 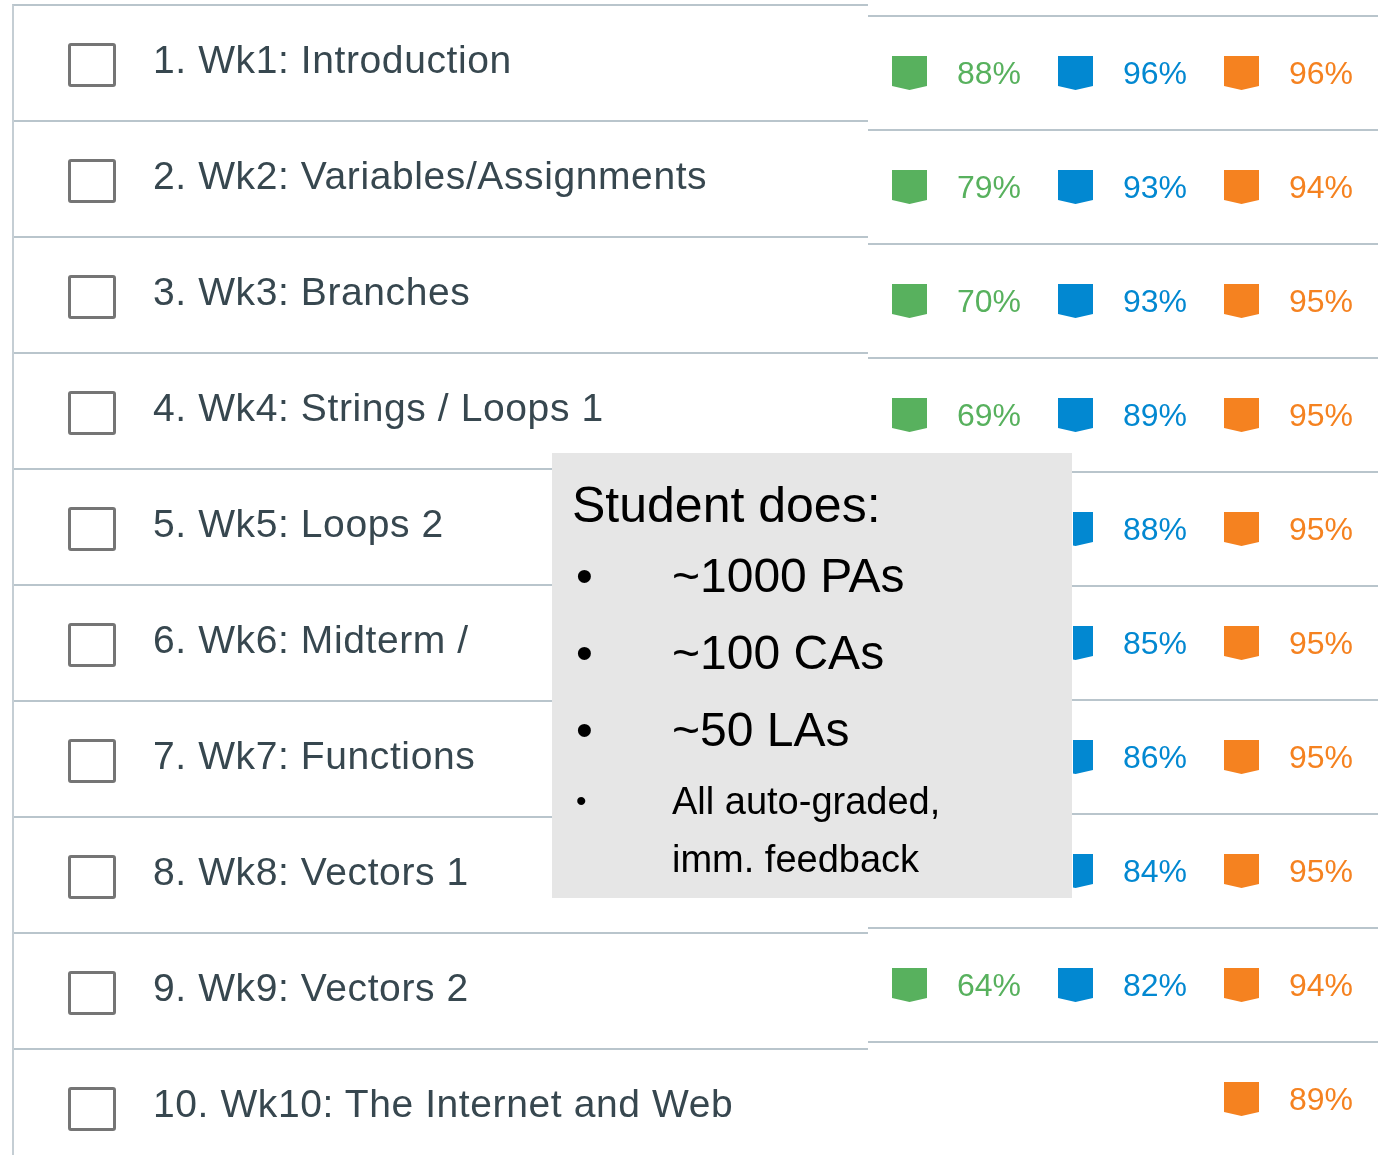 What do you see at coordinates (1155, 871) in the screenshot?
I see `percentage-text: 84%` at bounding box center [1155, 871].